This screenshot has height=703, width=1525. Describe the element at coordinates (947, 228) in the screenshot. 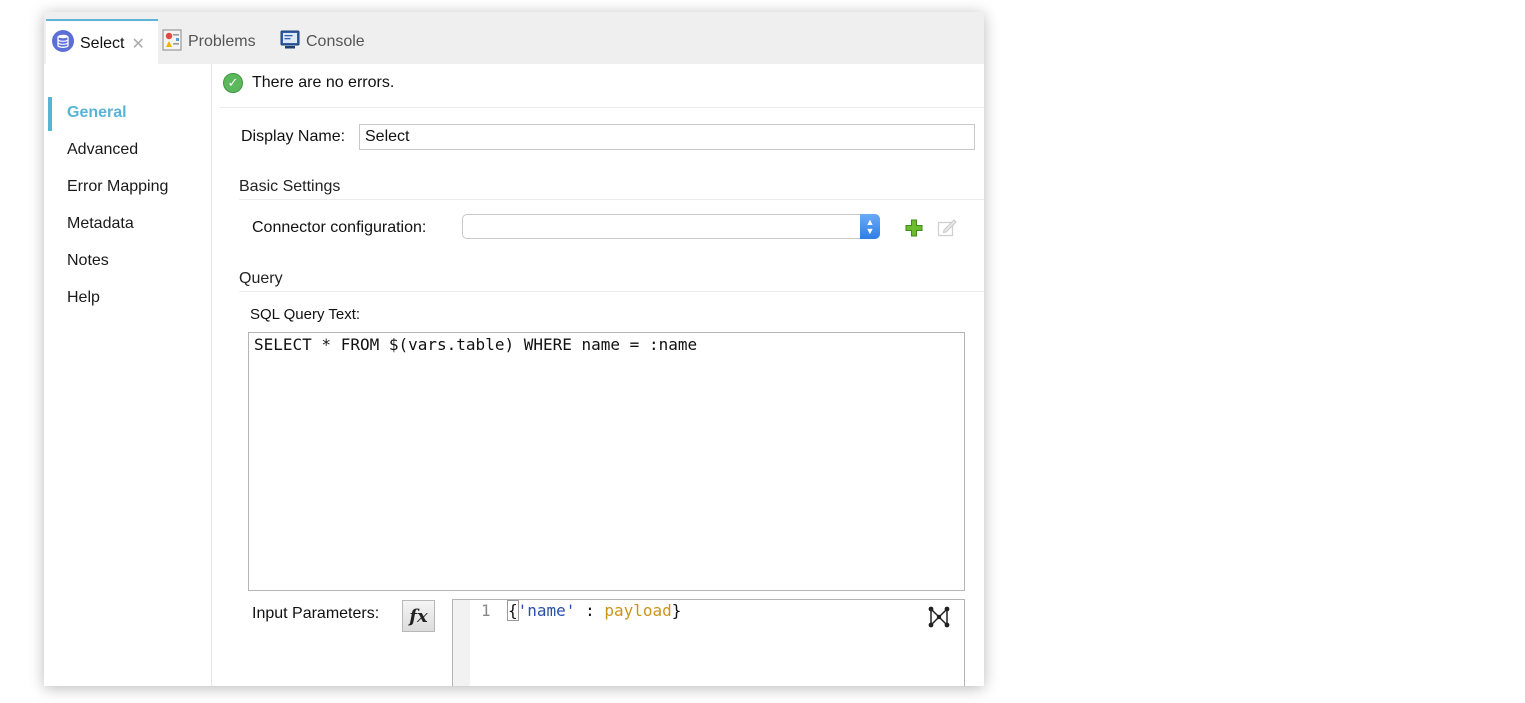

I see `edit-icon` at that location.